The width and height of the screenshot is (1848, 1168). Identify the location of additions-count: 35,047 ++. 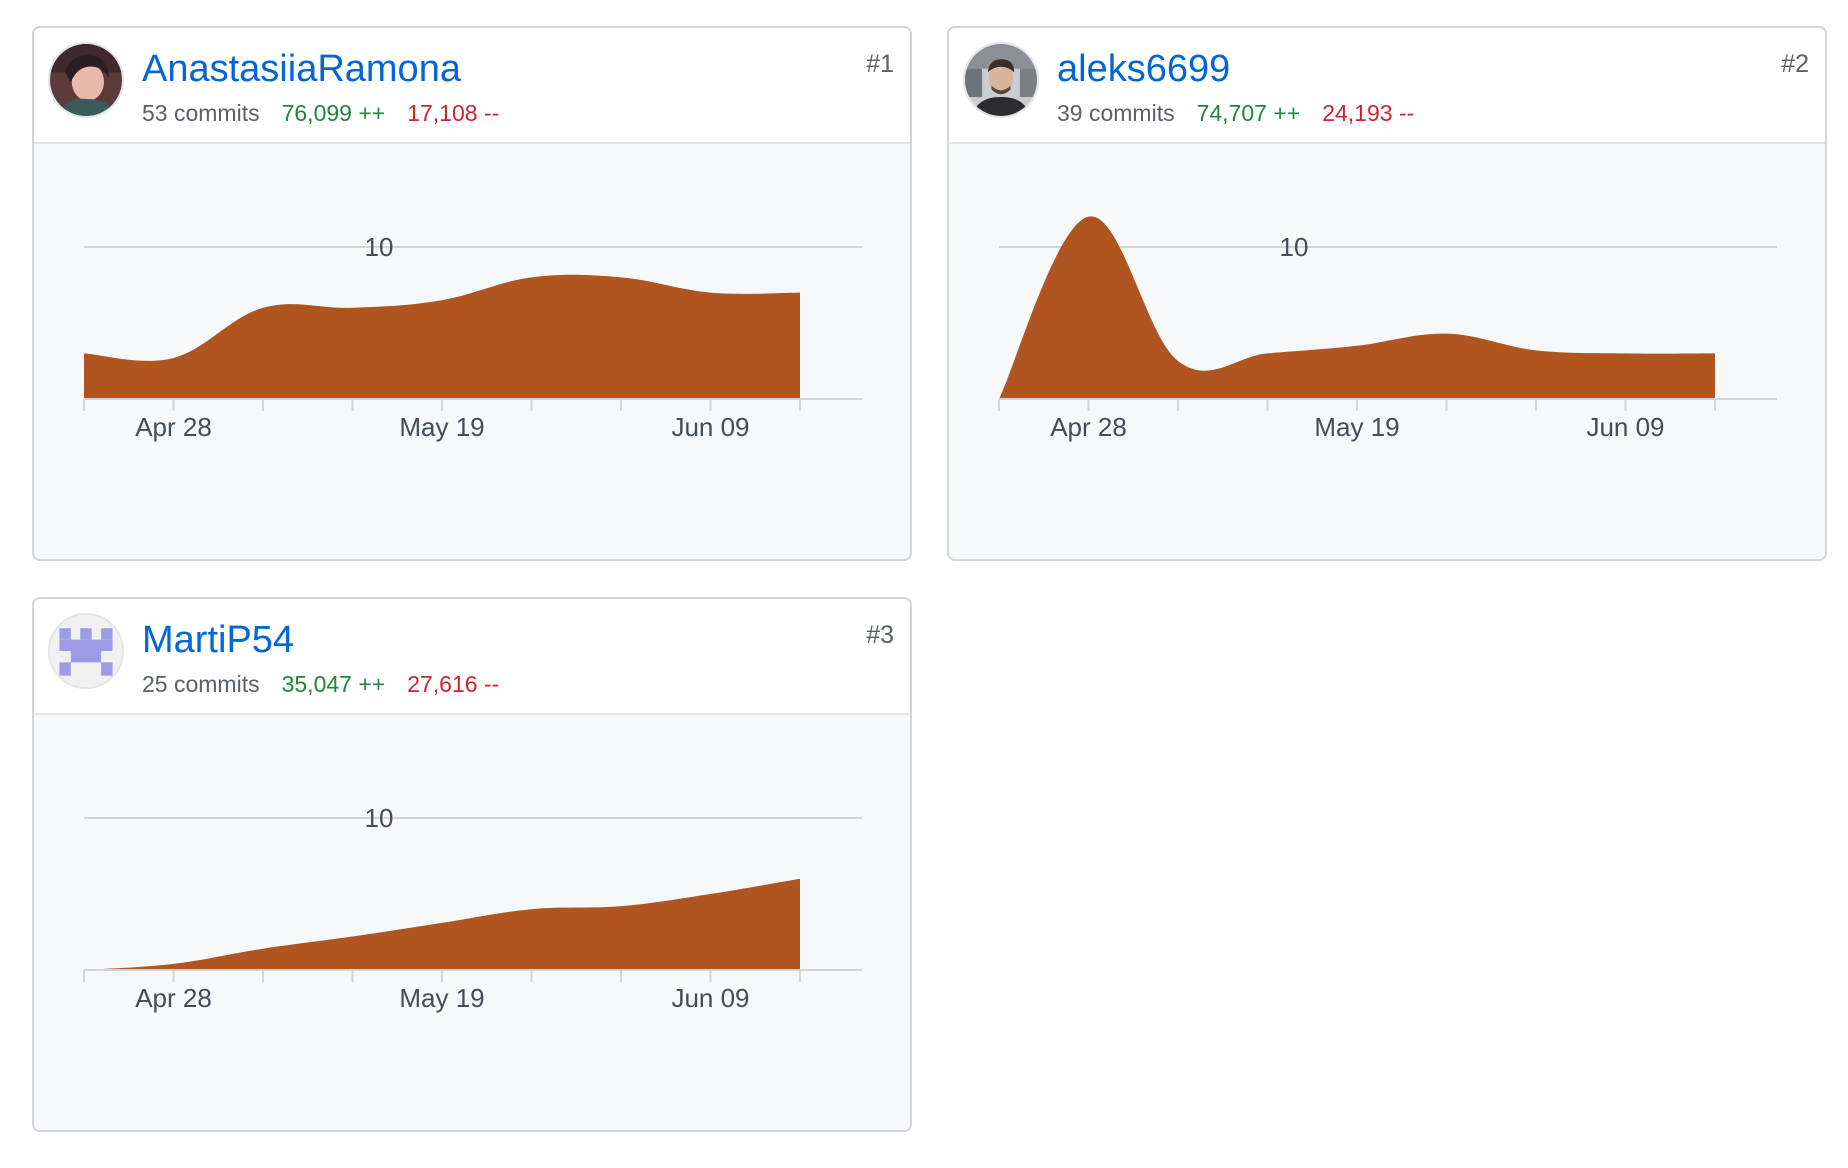
(333, 684).